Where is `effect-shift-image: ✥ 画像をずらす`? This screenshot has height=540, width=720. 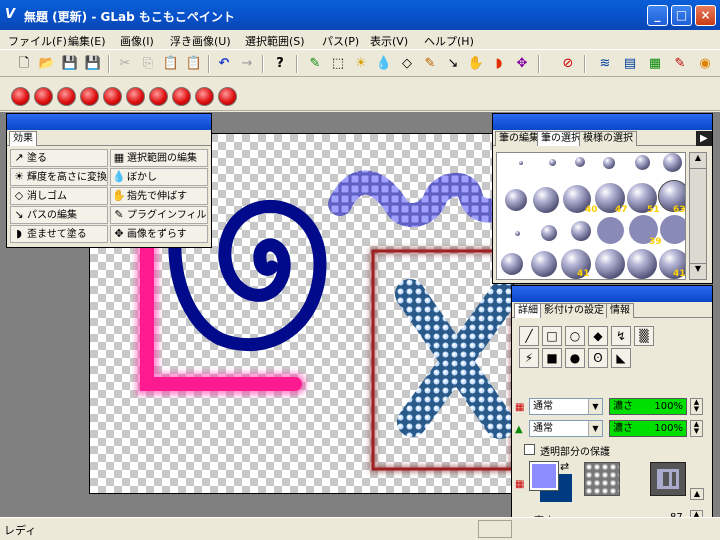 effect-shift-image: ✥ 画像をずらす is located at coordinates (159, 234).